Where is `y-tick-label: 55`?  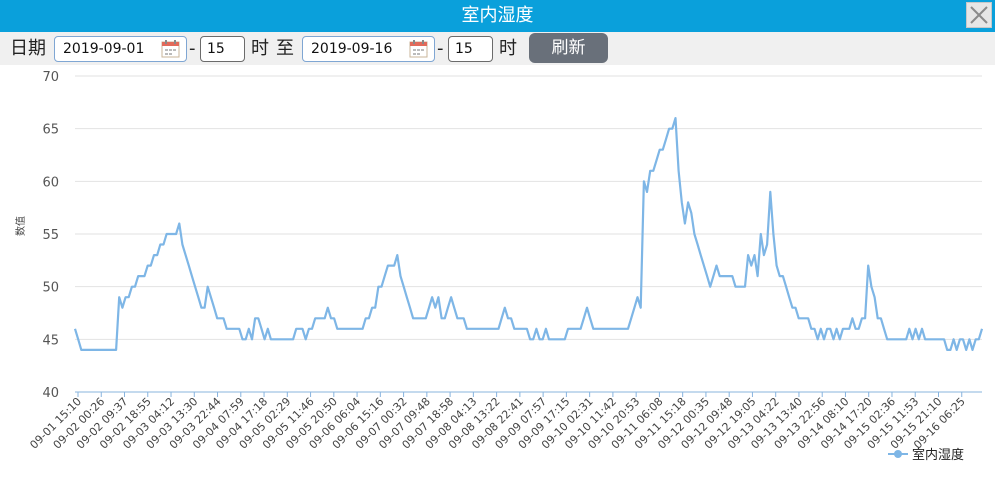 y-tick-label: 55 is located at coordinates (50, 235).